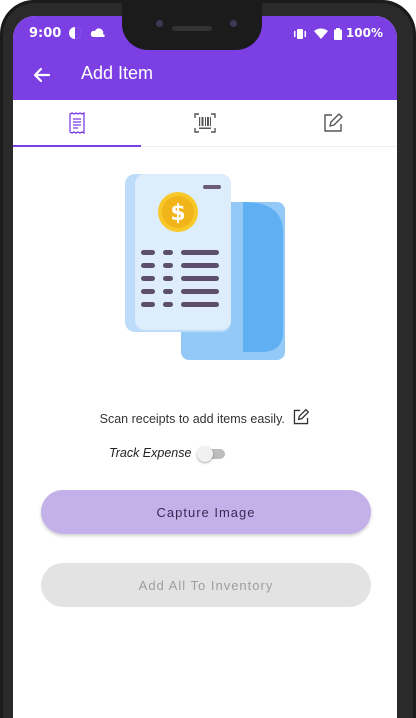  I want to click on camera-notch, so click(192, 25).